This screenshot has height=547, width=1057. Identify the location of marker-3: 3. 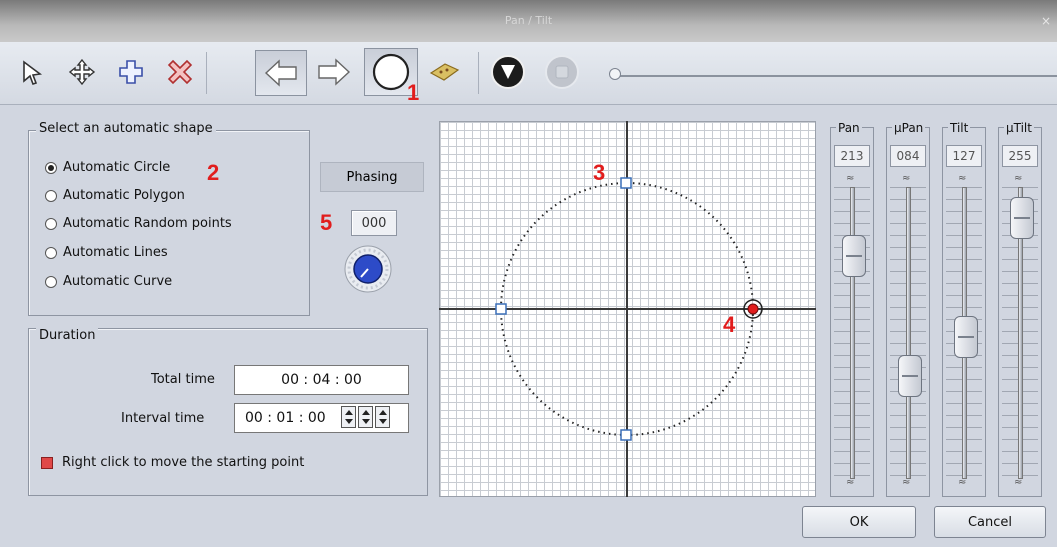
(599, 172).